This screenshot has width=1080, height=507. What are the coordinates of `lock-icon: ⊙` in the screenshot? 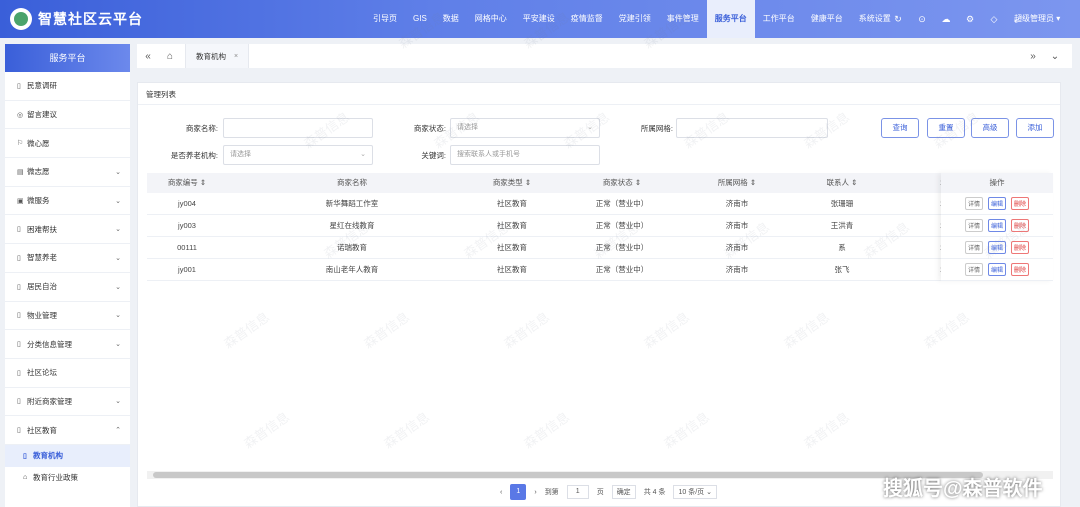 It's located at (922, 19).